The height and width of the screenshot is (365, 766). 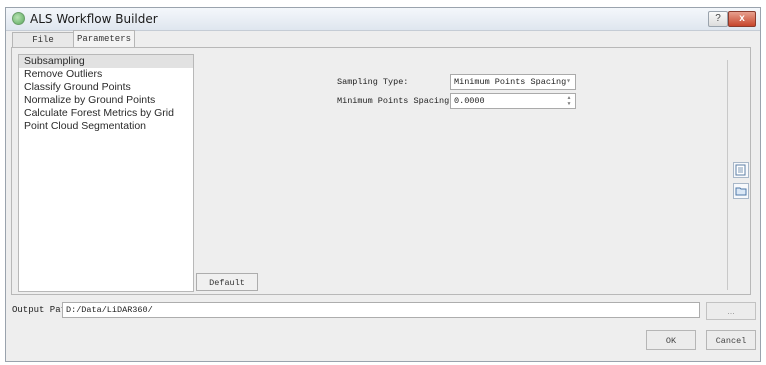 I want to click on open-folder-icon, so click(x=741, y=191).